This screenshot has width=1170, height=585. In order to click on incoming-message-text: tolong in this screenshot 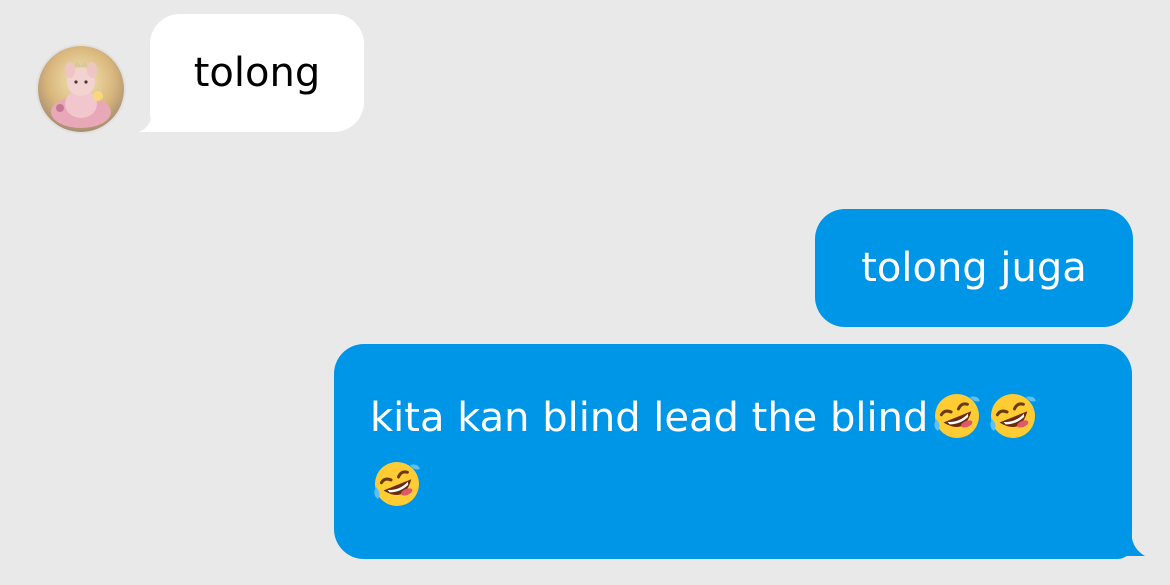, I will do `click(257, 73)`.